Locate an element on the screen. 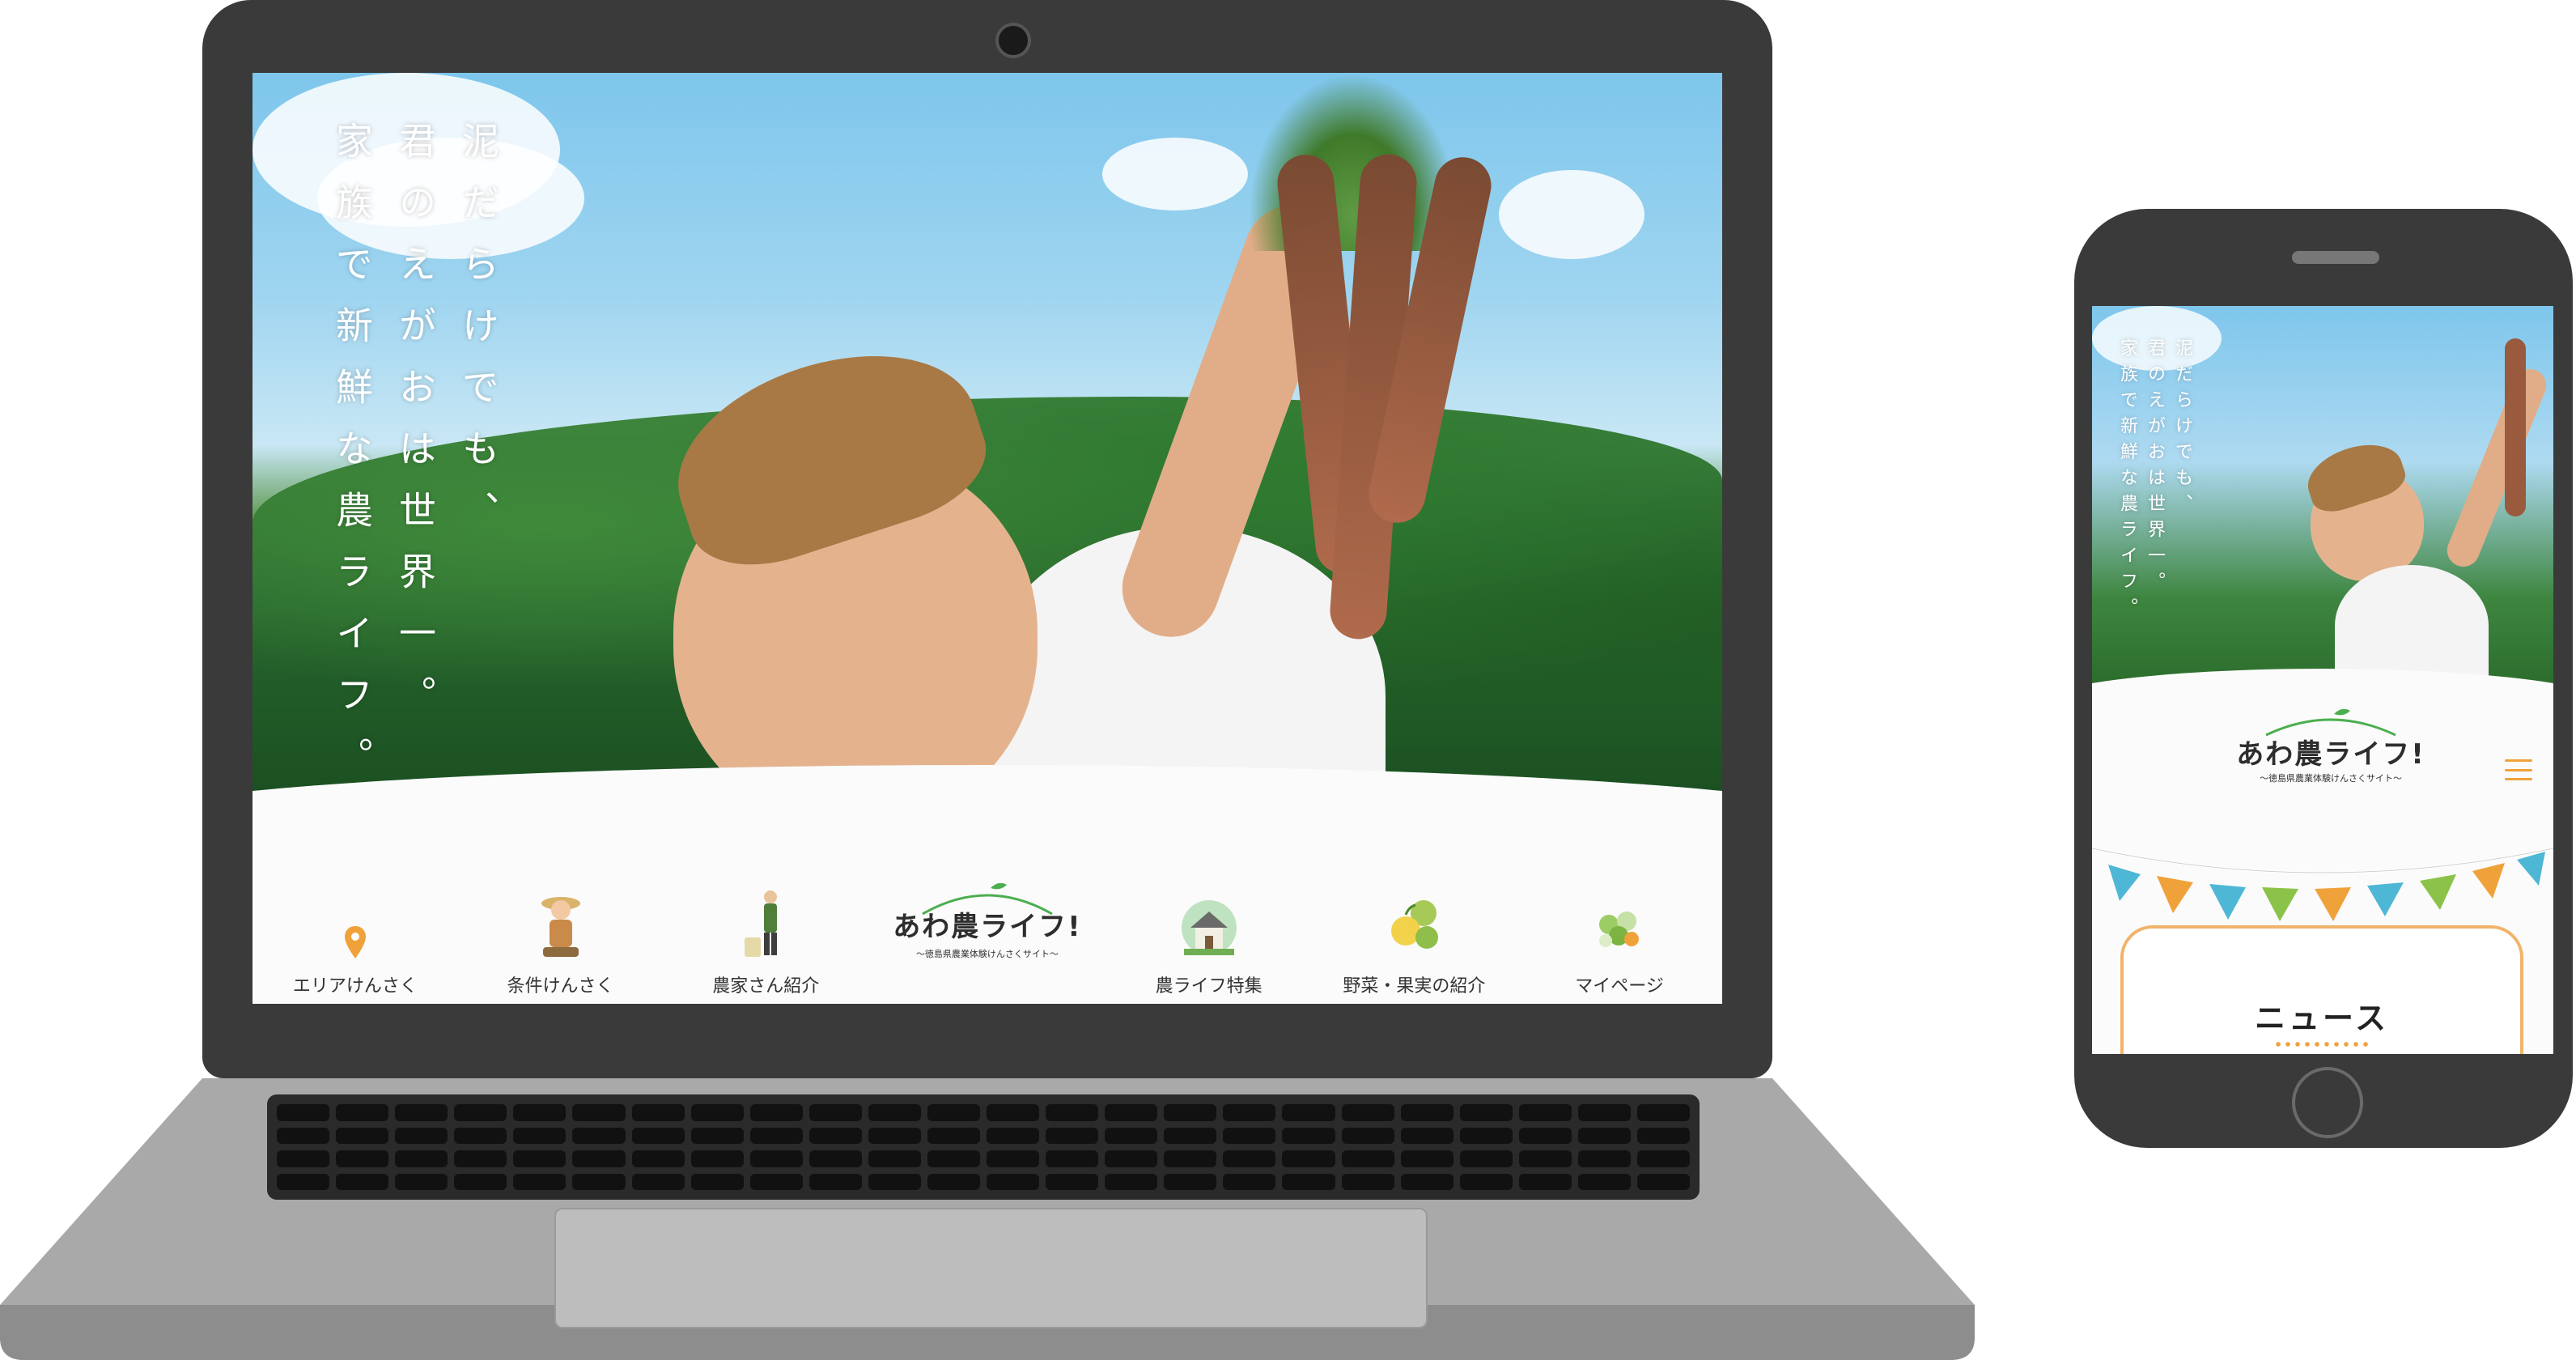  girl-arm is located at coordinates (2497, 467).